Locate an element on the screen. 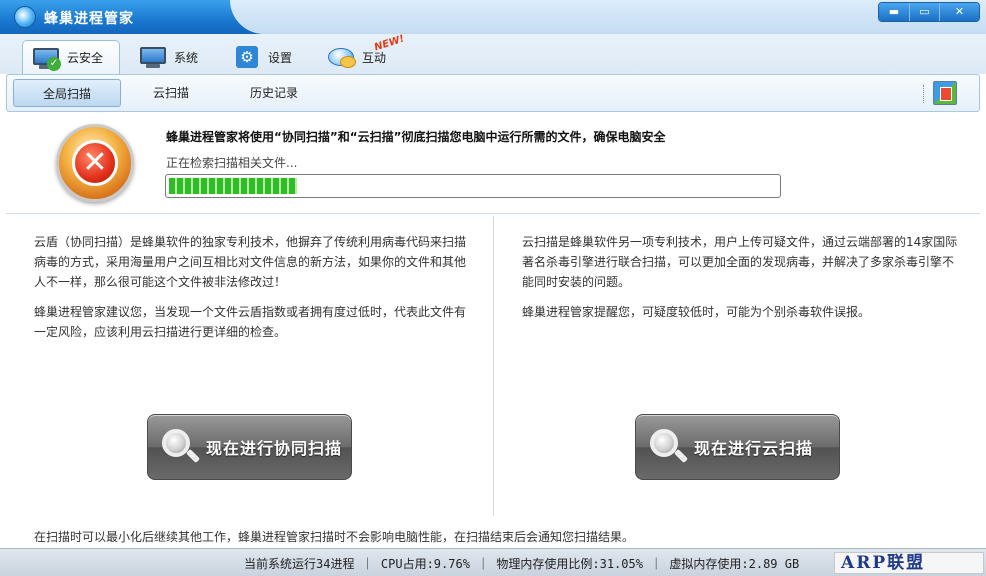  settings-icon: ⚙ is located at coordinates (248, 57).